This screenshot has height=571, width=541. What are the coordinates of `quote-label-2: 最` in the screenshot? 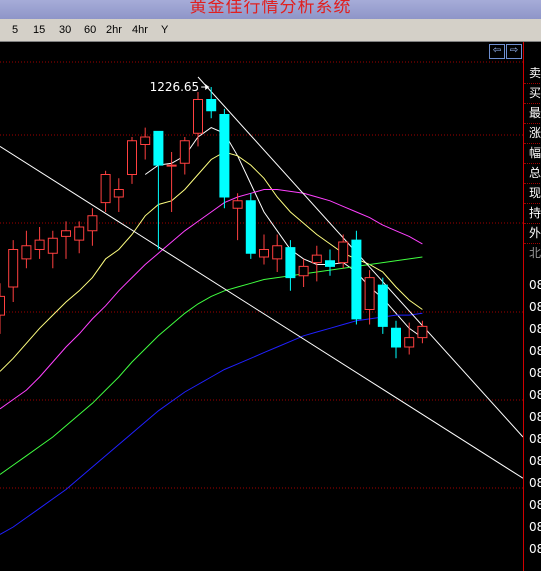 It's located at (535, 113).